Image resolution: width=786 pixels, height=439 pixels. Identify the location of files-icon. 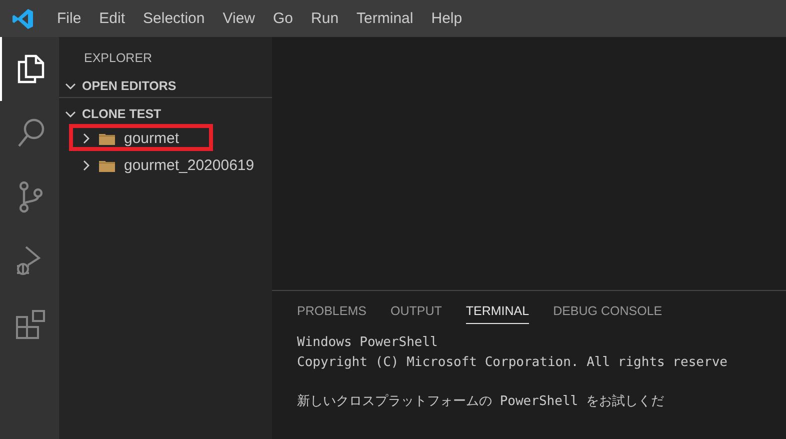
(30, 69).